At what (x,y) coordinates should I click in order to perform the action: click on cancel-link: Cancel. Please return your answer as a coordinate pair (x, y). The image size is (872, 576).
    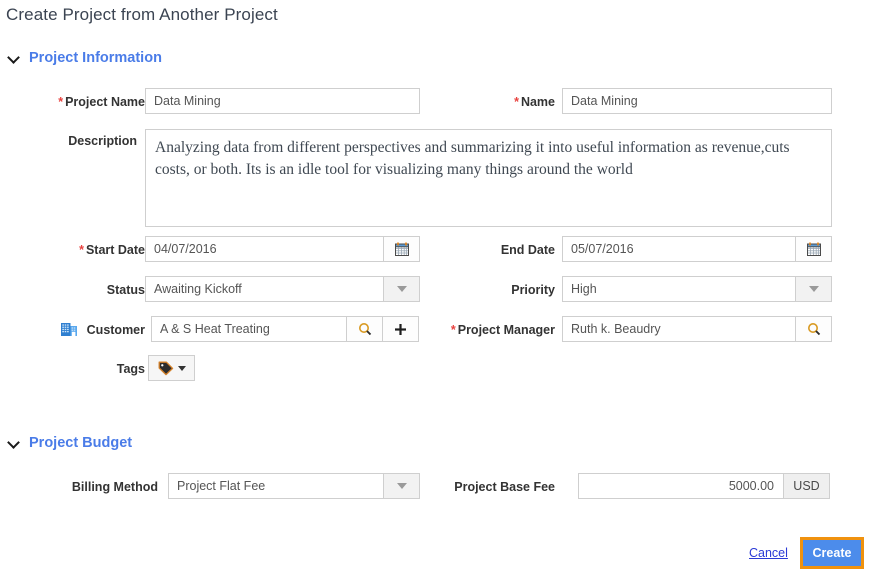
    Looking at the image, I should click on (768, 553).